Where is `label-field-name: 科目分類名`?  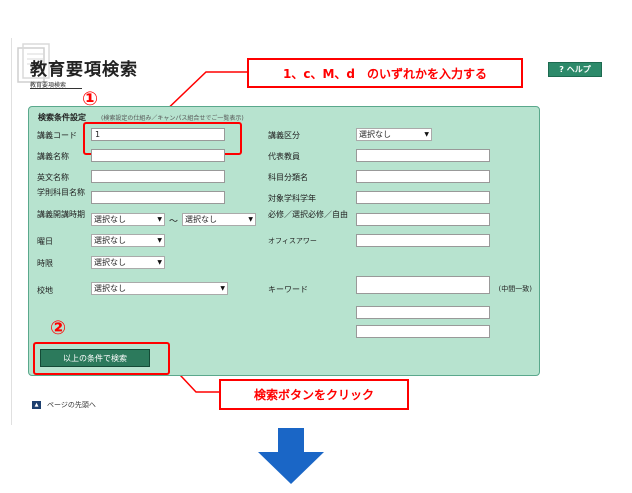
label-field-name: 科目分類名 is located at coordinates (288, 177).